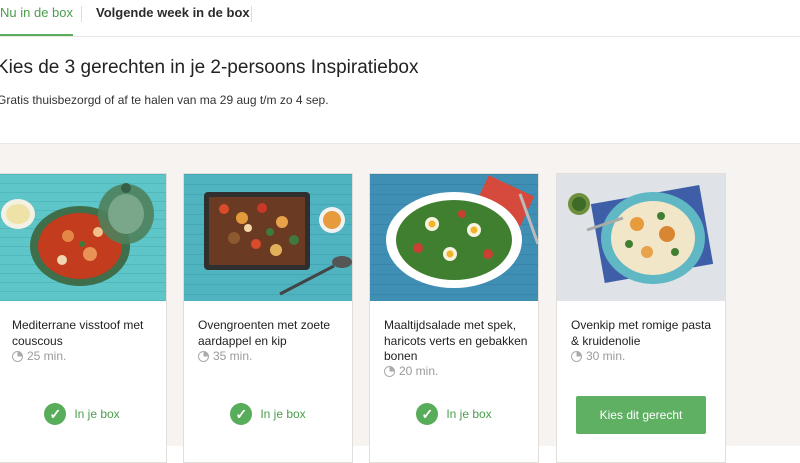  I want to click on prep-time: 25 min., so click(39, 356).